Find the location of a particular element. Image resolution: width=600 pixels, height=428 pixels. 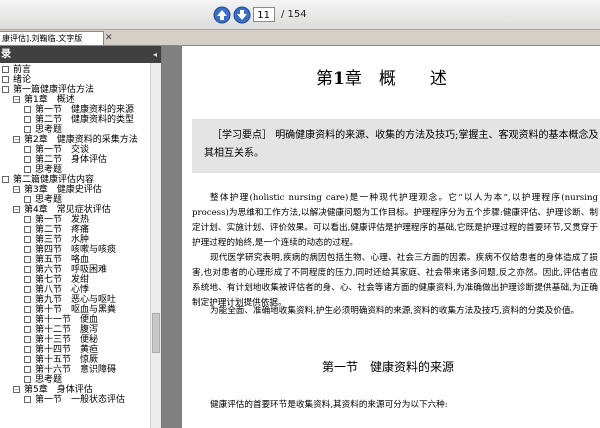

chapter-title: 第1章 概 述 is located at coordinates (381, 76).